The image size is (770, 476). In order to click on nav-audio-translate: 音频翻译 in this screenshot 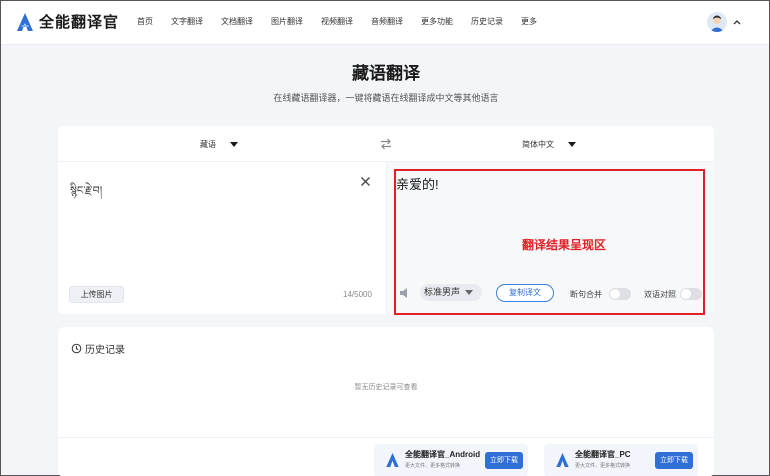, I will do `click(387, 21)`.